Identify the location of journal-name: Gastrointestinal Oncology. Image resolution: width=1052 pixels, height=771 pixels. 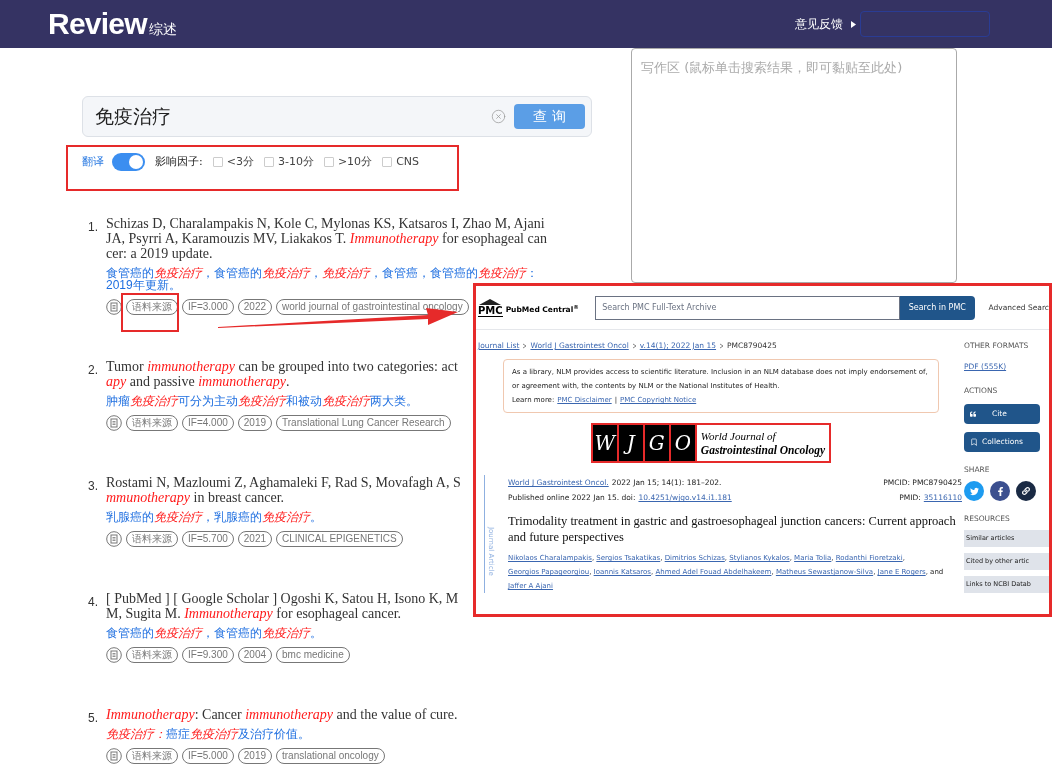
(763, 449).